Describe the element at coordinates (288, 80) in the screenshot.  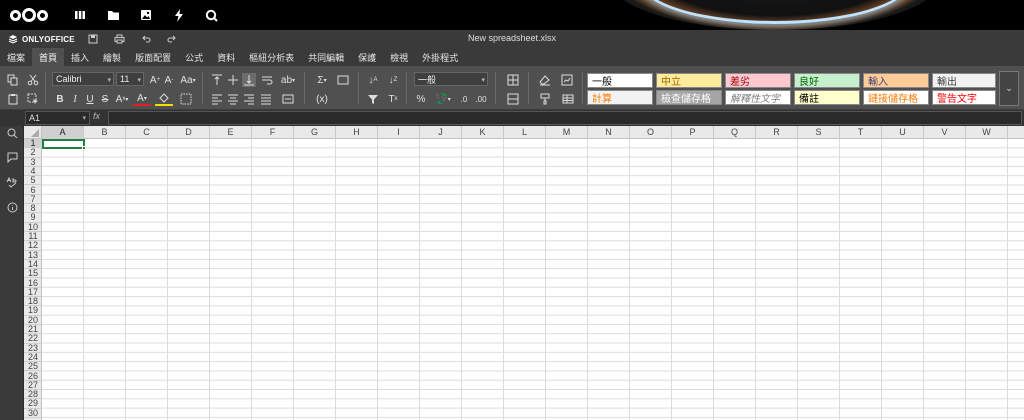
I see `orientation-icon: ab ▾` at that location.